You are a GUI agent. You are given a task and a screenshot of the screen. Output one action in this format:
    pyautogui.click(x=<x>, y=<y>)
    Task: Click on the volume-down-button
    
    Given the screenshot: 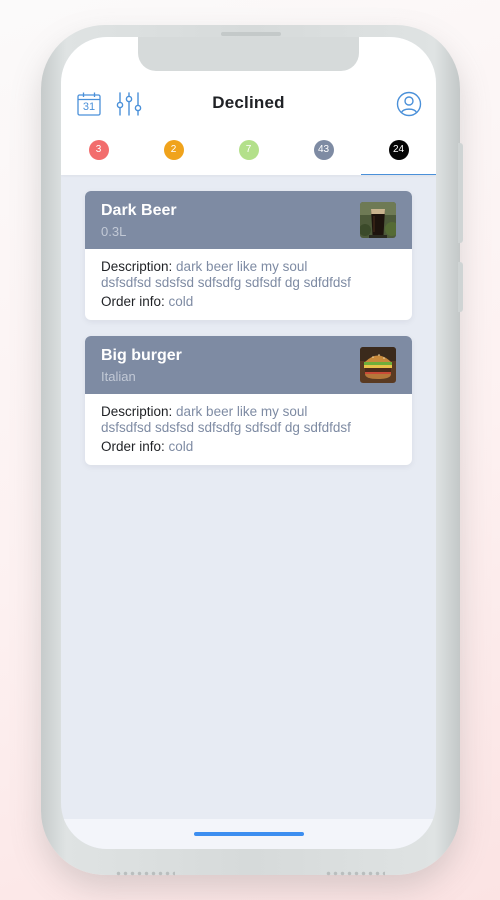 What is the action you would take?
    pyautogui.click(x=460, y=287)
    